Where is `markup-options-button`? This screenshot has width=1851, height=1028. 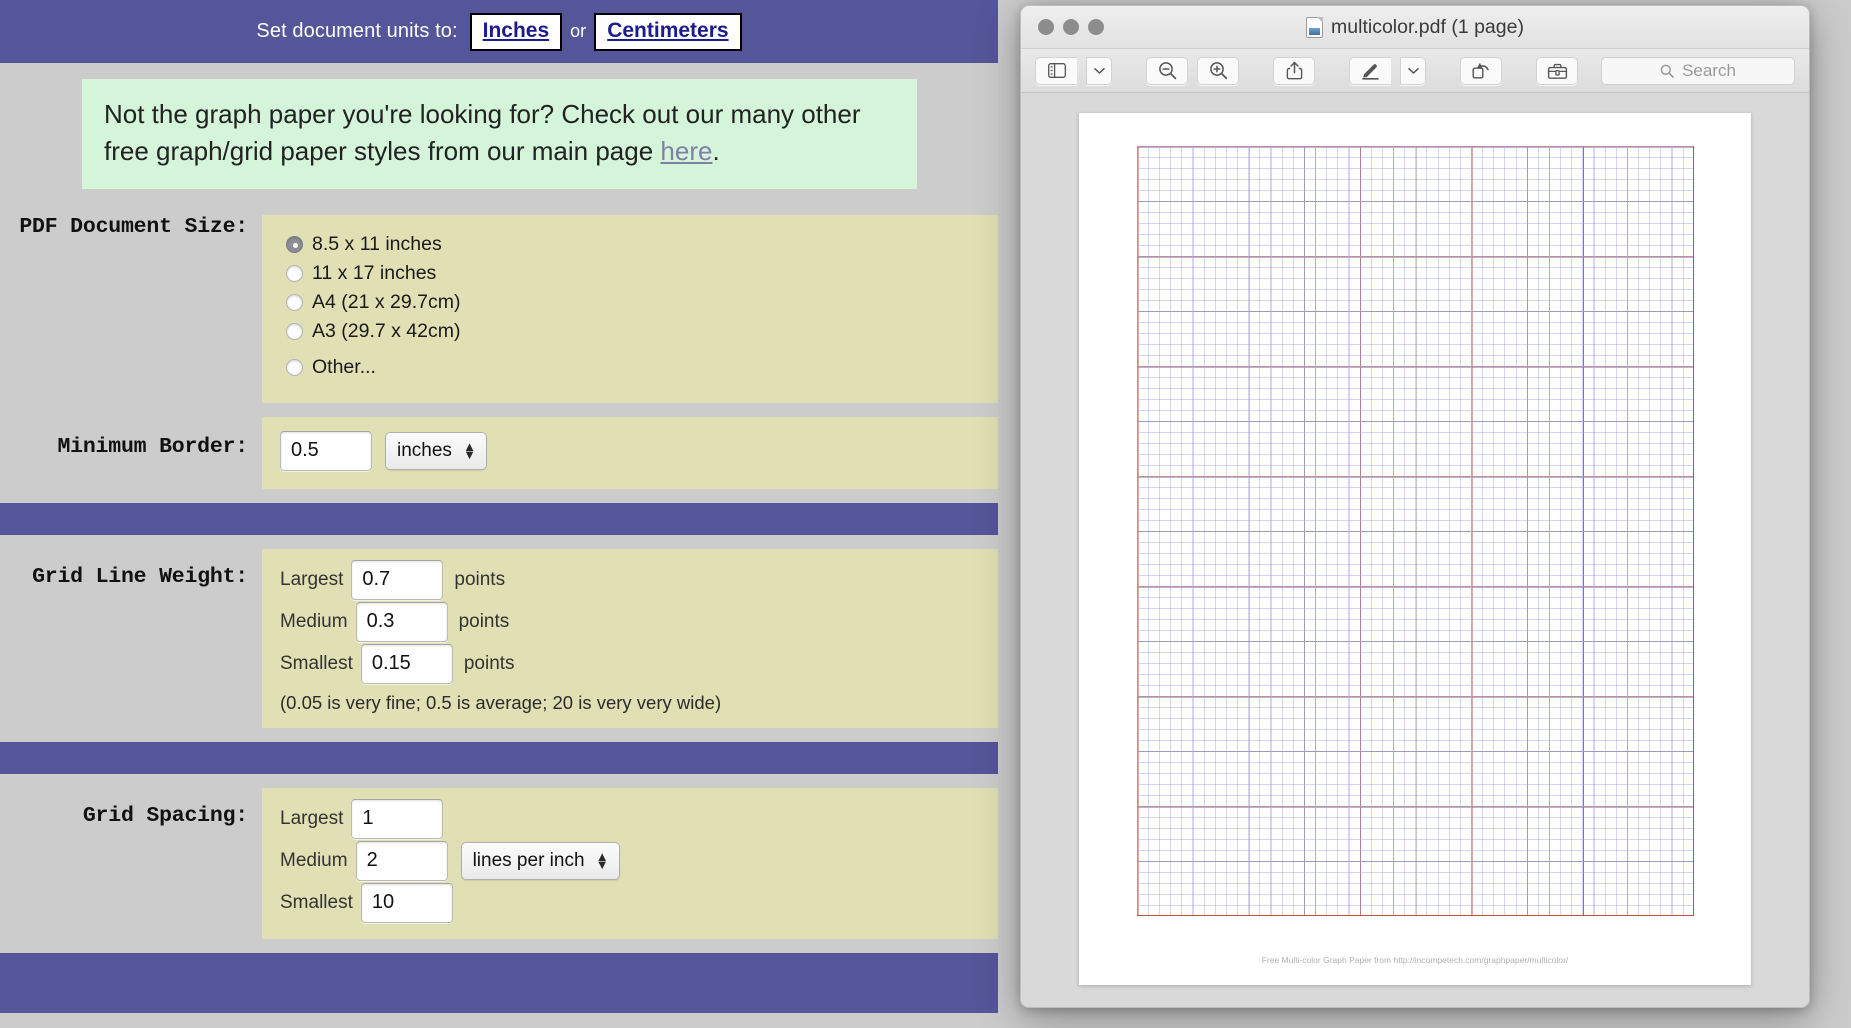
markup-options-button is located at coordinates (1413, 70).